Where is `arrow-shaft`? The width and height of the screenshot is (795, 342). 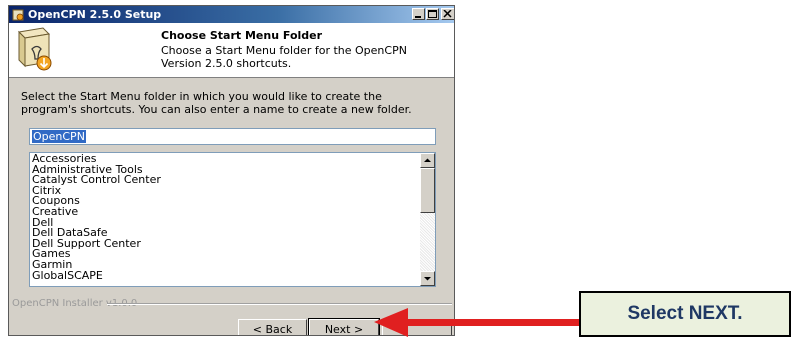
arrow-shaft is located at coordinates (492, 322).